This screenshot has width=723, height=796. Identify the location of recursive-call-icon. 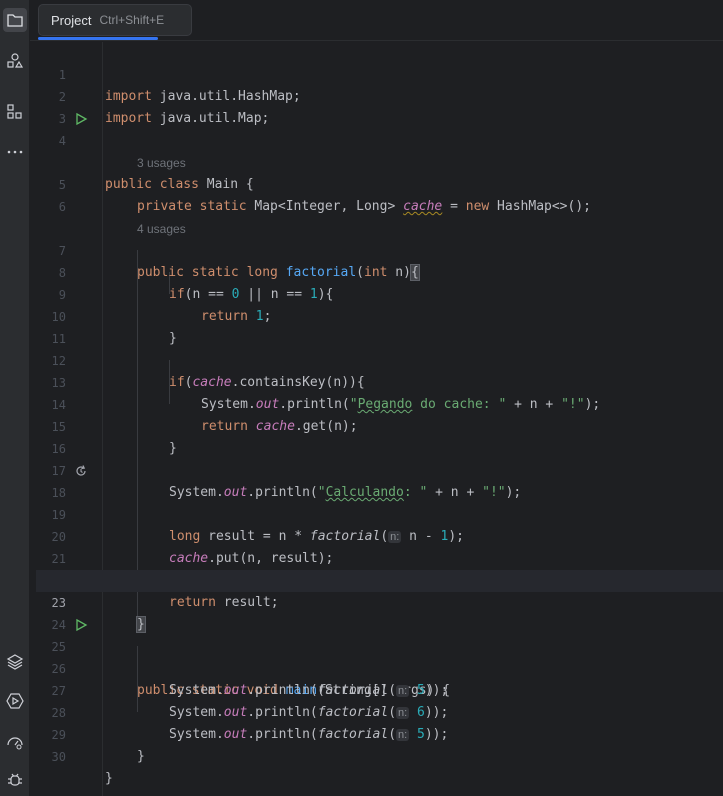
(81, 471).